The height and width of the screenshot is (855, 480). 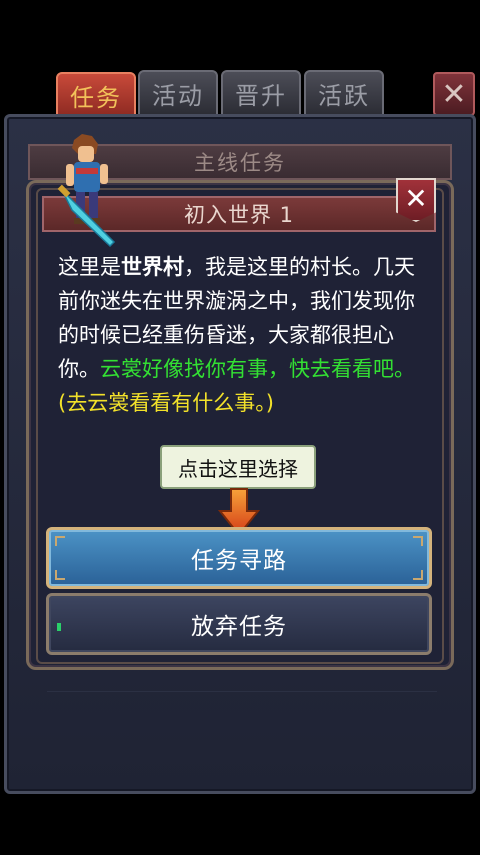 I want to click on tab-activities: 活动, so click(x=178, y=93).